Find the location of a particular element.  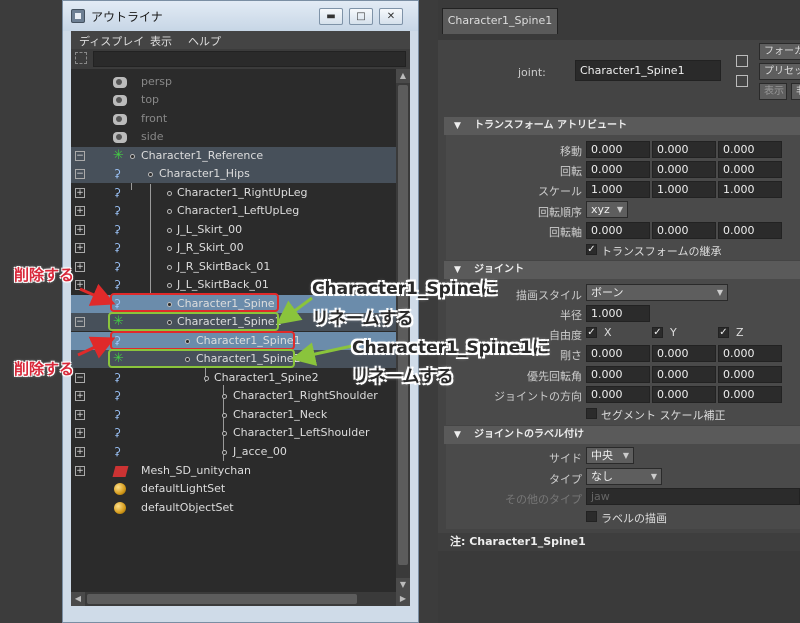

node-label: Character1_Neck is located at coordinates (280, 414).